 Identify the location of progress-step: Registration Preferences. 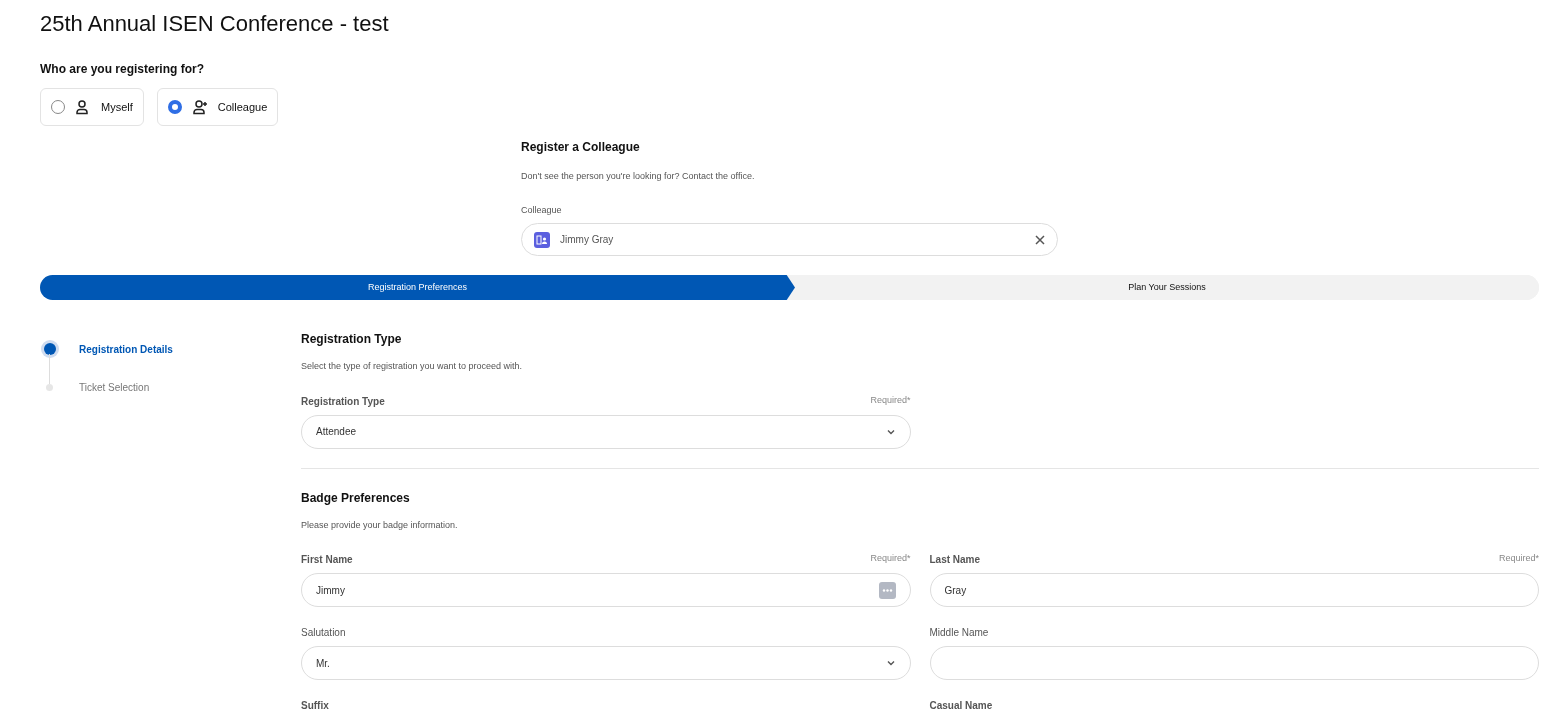
(417, 287).